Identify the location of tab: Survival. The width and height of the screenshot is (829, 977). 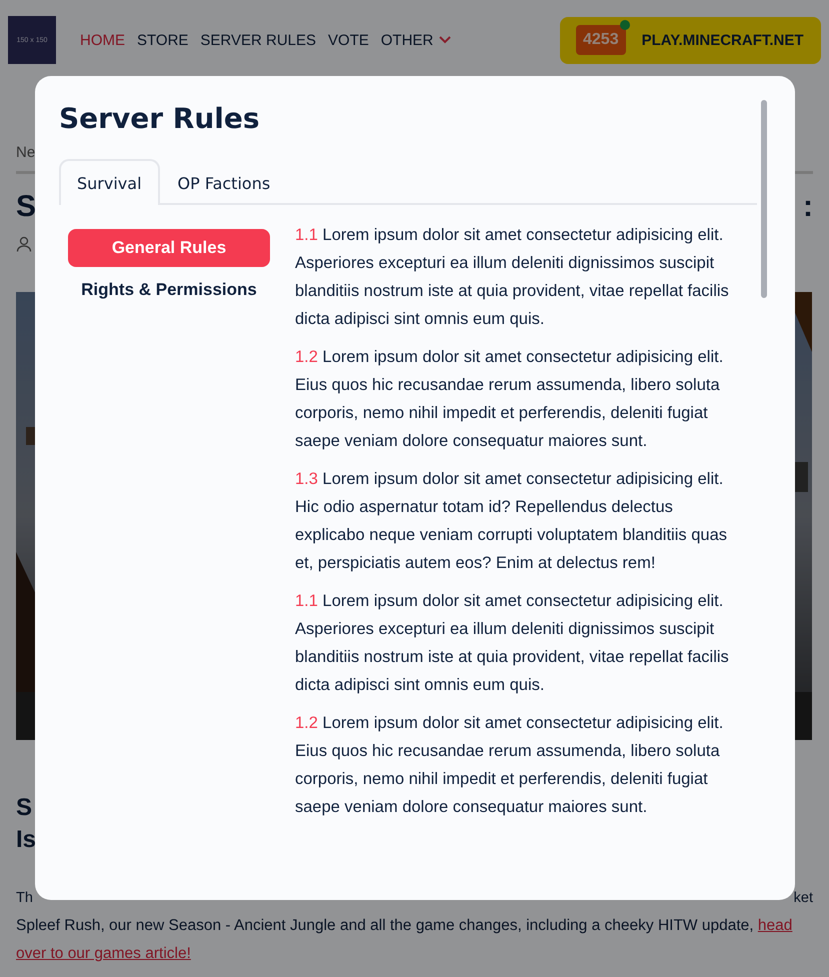
(109, 182).